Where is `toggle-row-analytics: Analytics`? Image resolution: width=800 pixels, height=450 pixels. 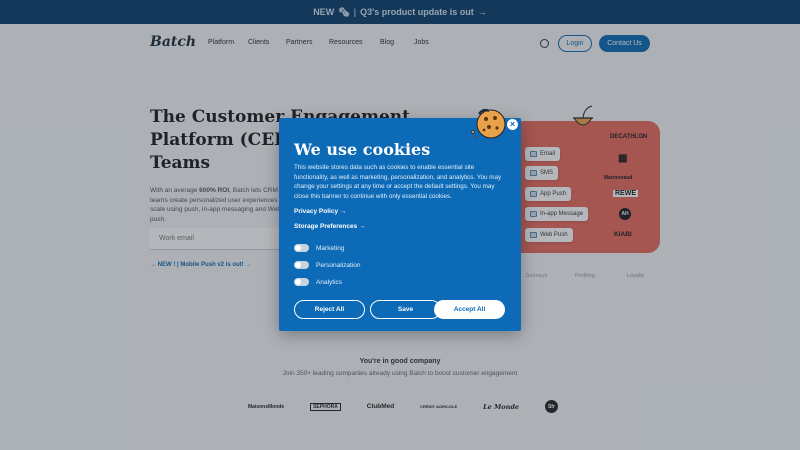 toggle-row-analytics: Analytics is located at coordinates (318, 282).